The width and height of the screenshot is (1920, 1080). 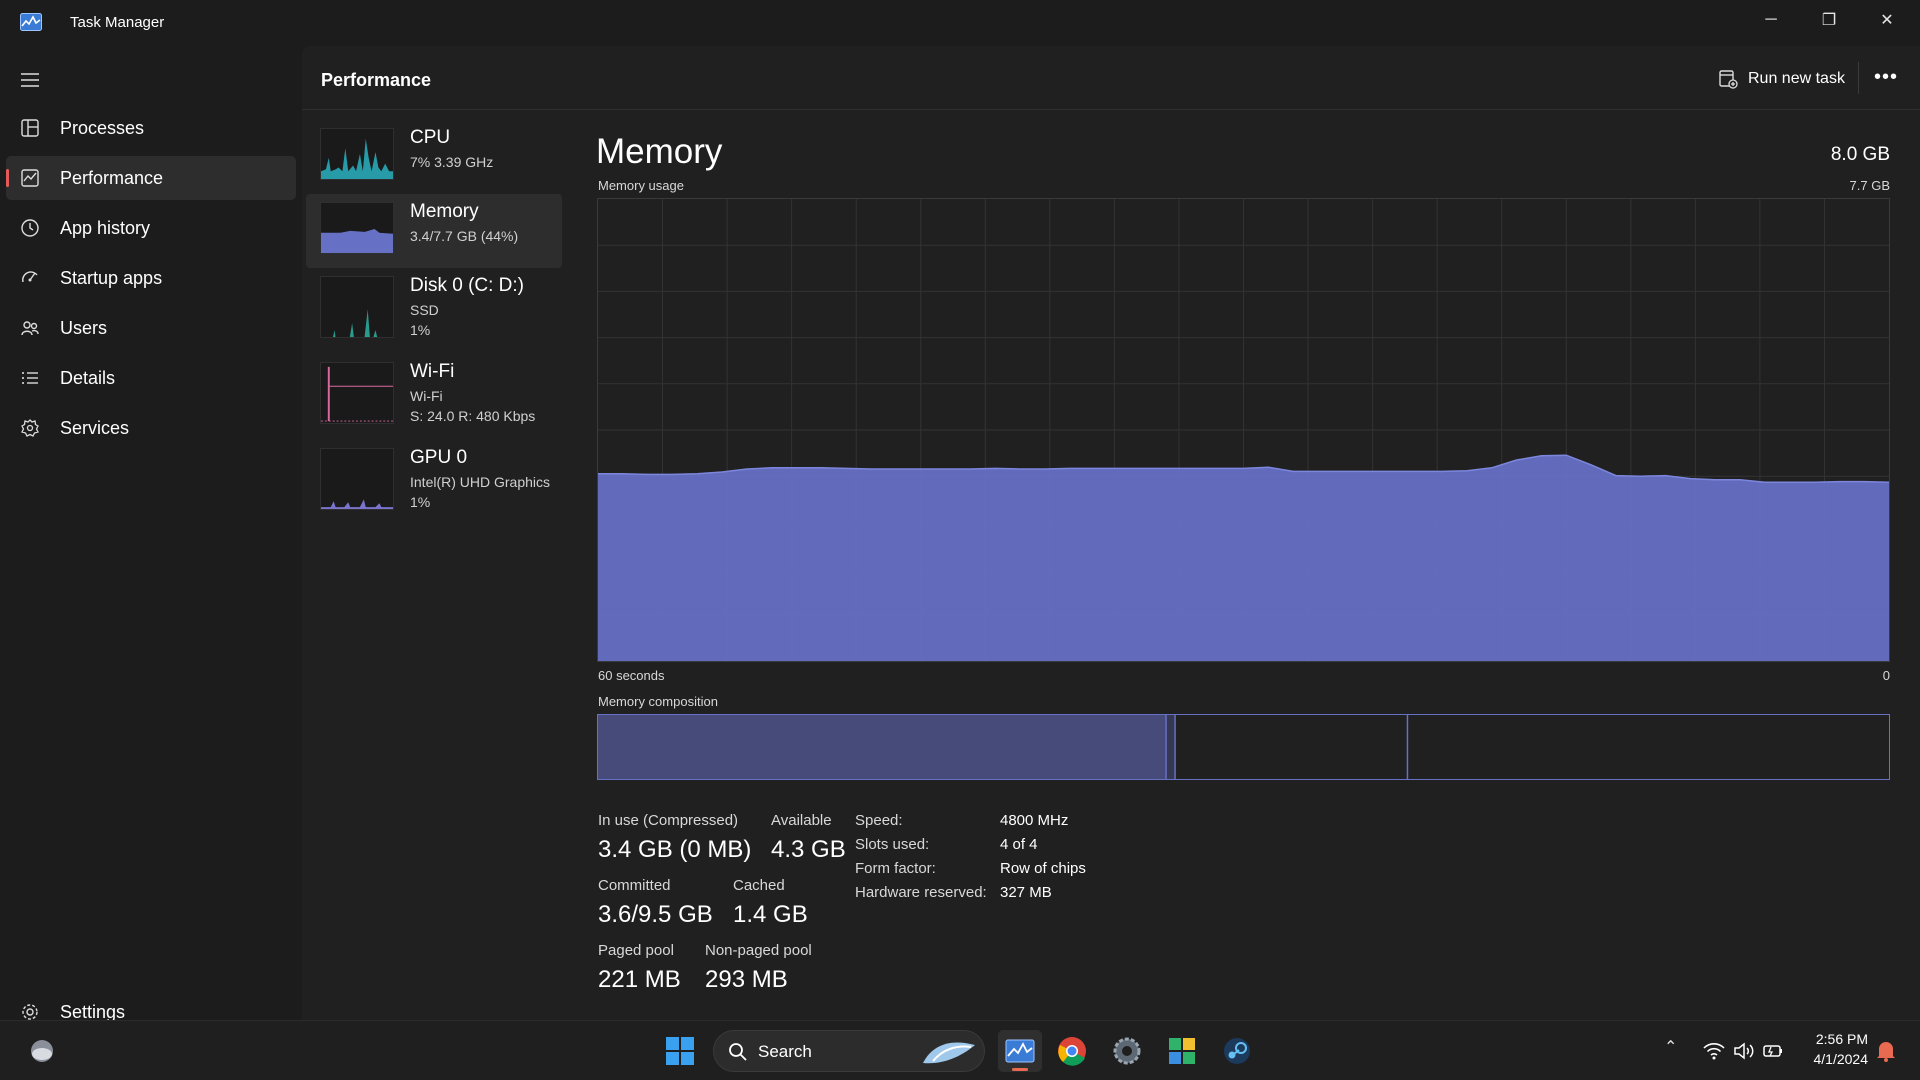 I want to click on more-options-button: •••, so click(x=1886, y=77).